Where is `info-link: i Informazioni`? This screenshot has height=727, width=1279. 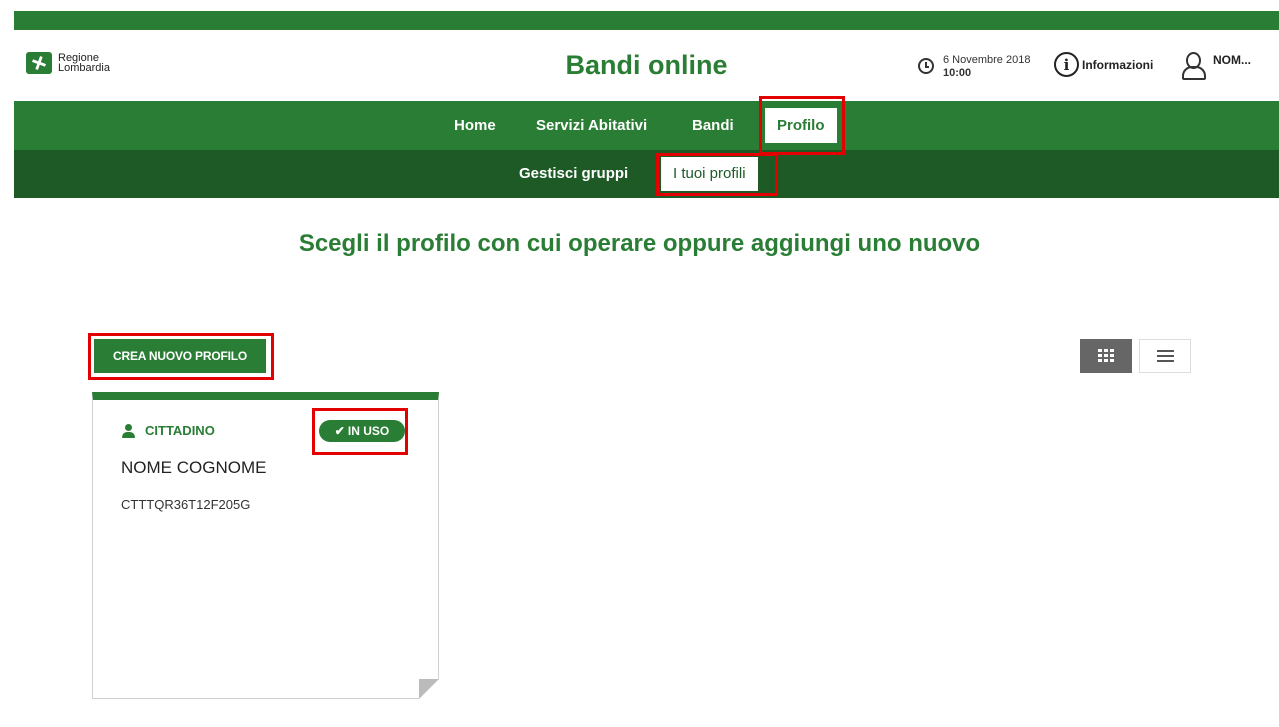 info-link: i Informazioni is located at coordinates (1103, 64).